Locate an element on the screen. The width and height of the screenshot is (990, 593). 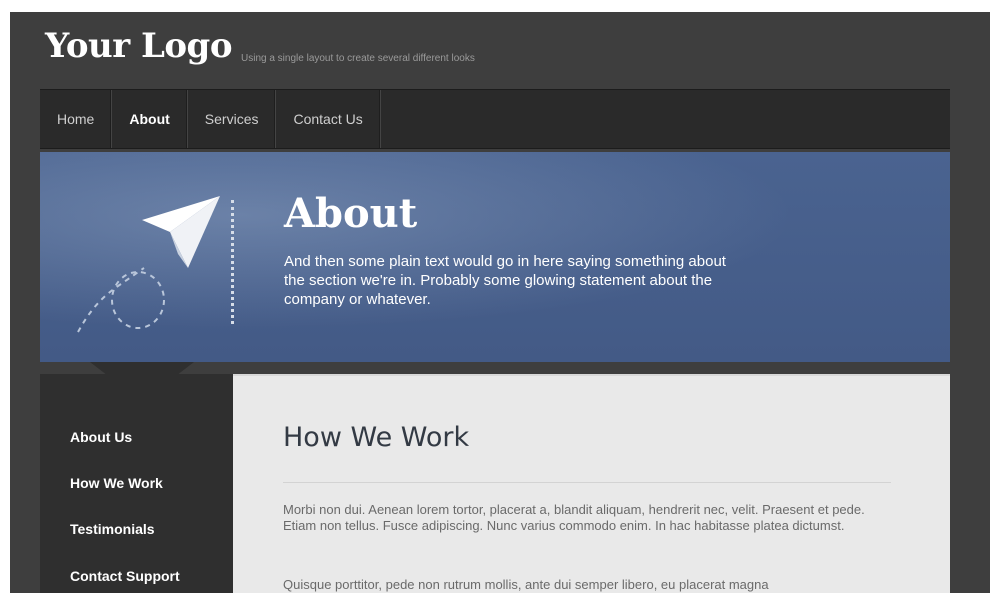
nav-item-contact-us: Contact Us is located at coordinates (328, 119).